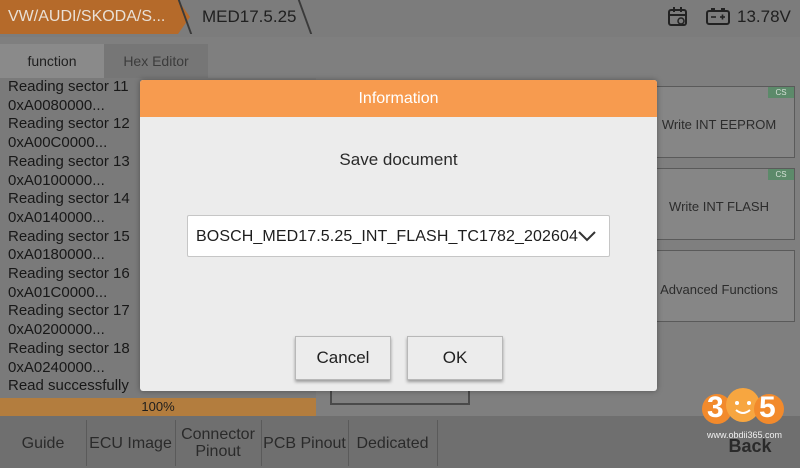 Image resolution: width=800 pixels, height=468 pixels. I want to click on progress-bar: 100%, so click(158, 407).